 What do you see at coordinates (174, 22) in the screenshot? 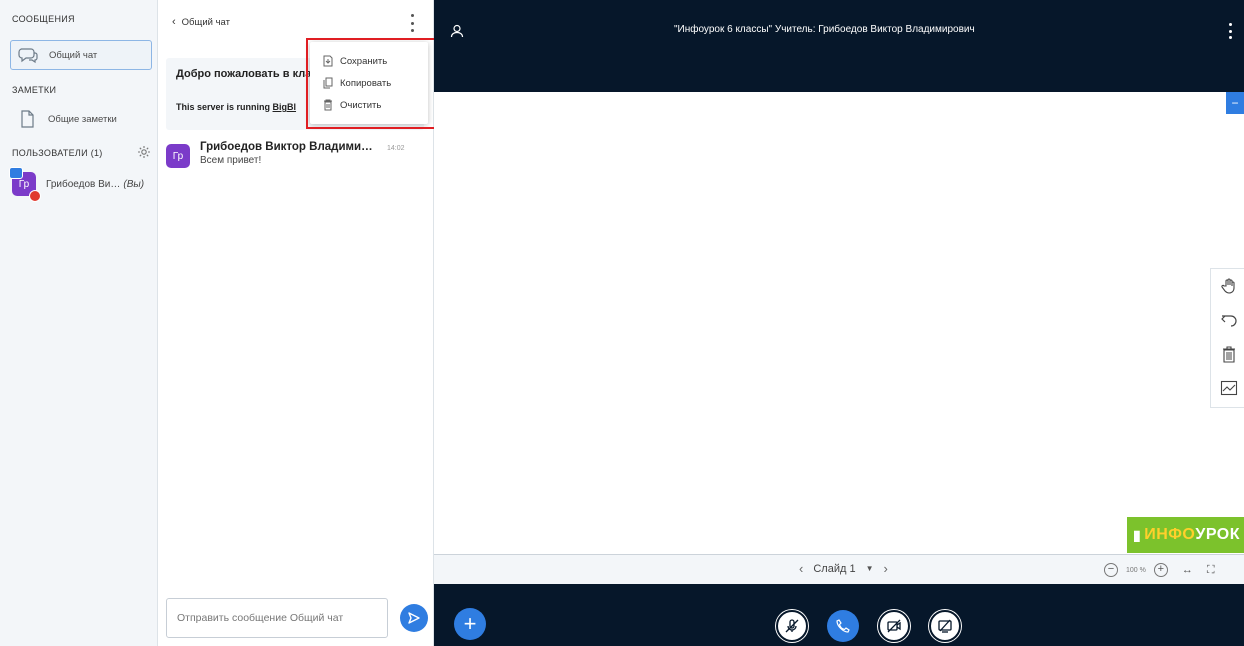
I see `chevron-left-icon: ‹` at bounding box center [174, 22].